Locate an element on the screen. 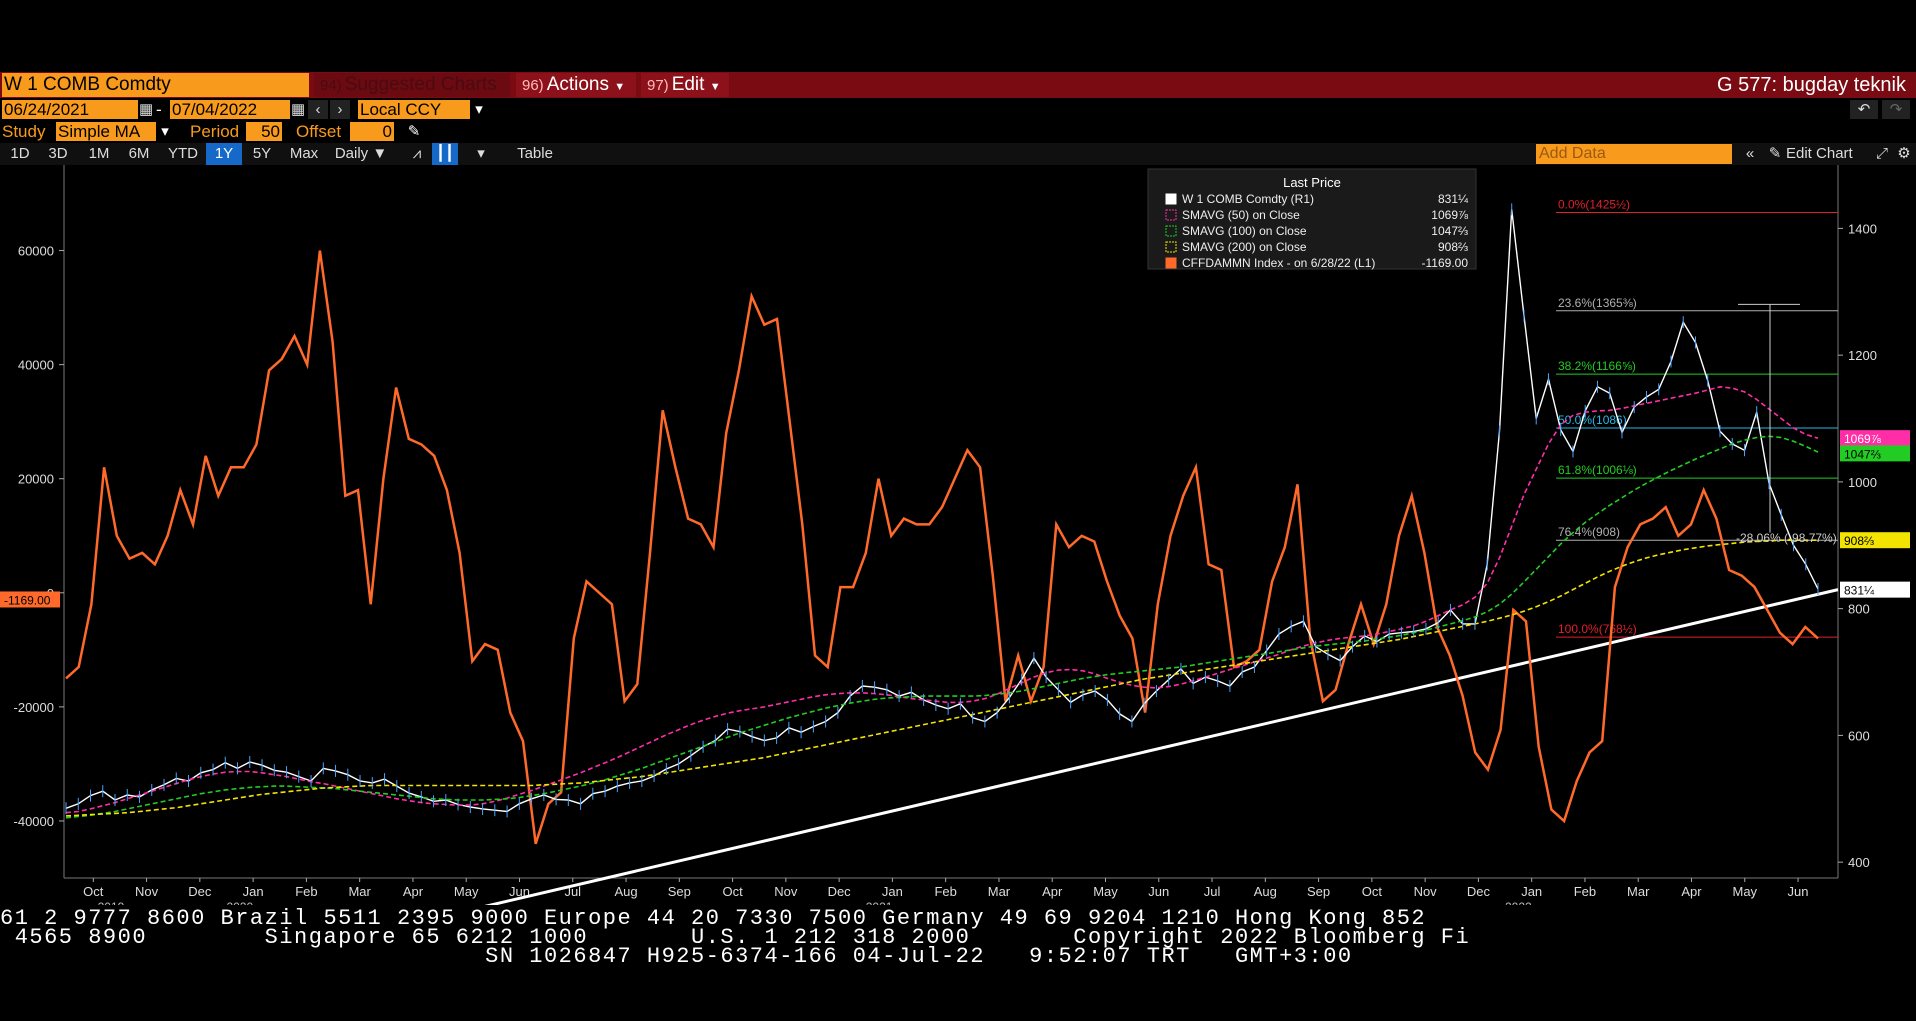 Image resolution: width=1916 pixels, height=1021 pixels. range-3d-button: 3D is located at coordinates (58, 154).